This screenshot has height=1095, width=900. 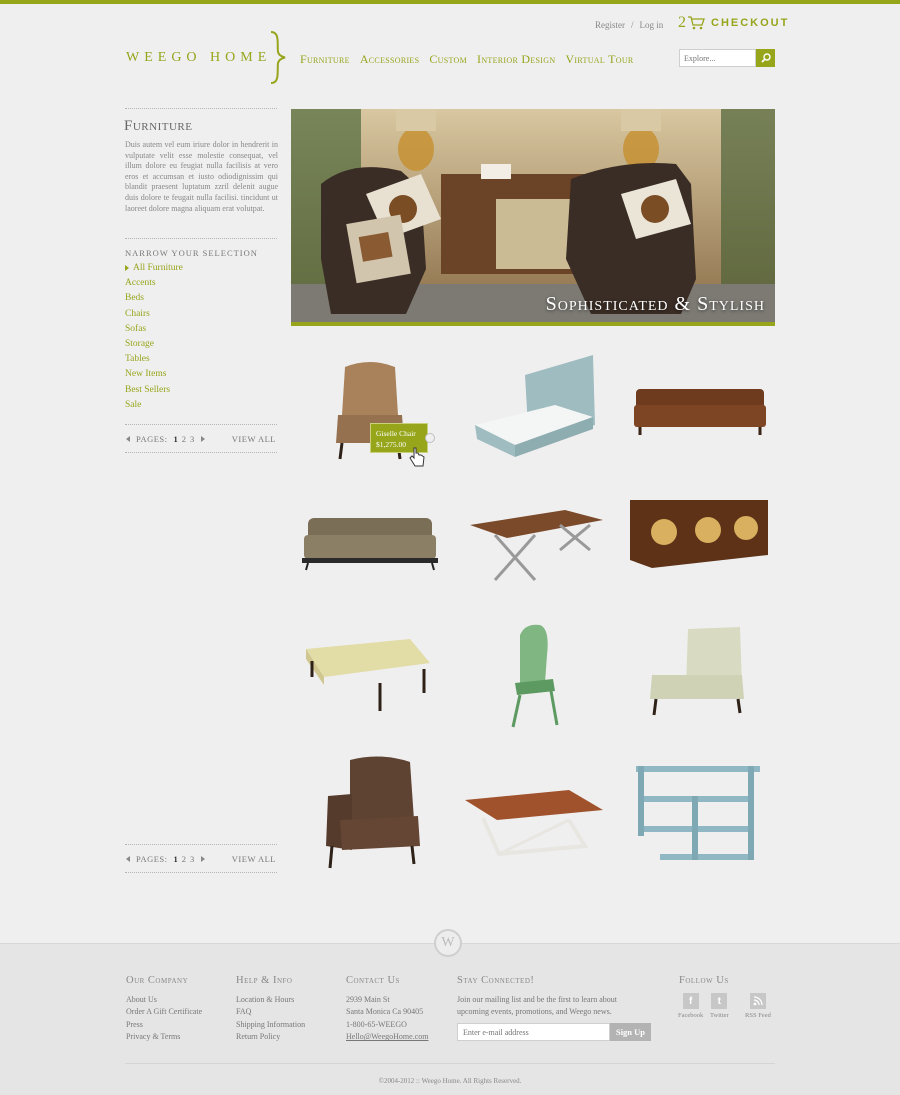 I want to click on footer-link-faq: FAQ, so click(x=270, y=1012).